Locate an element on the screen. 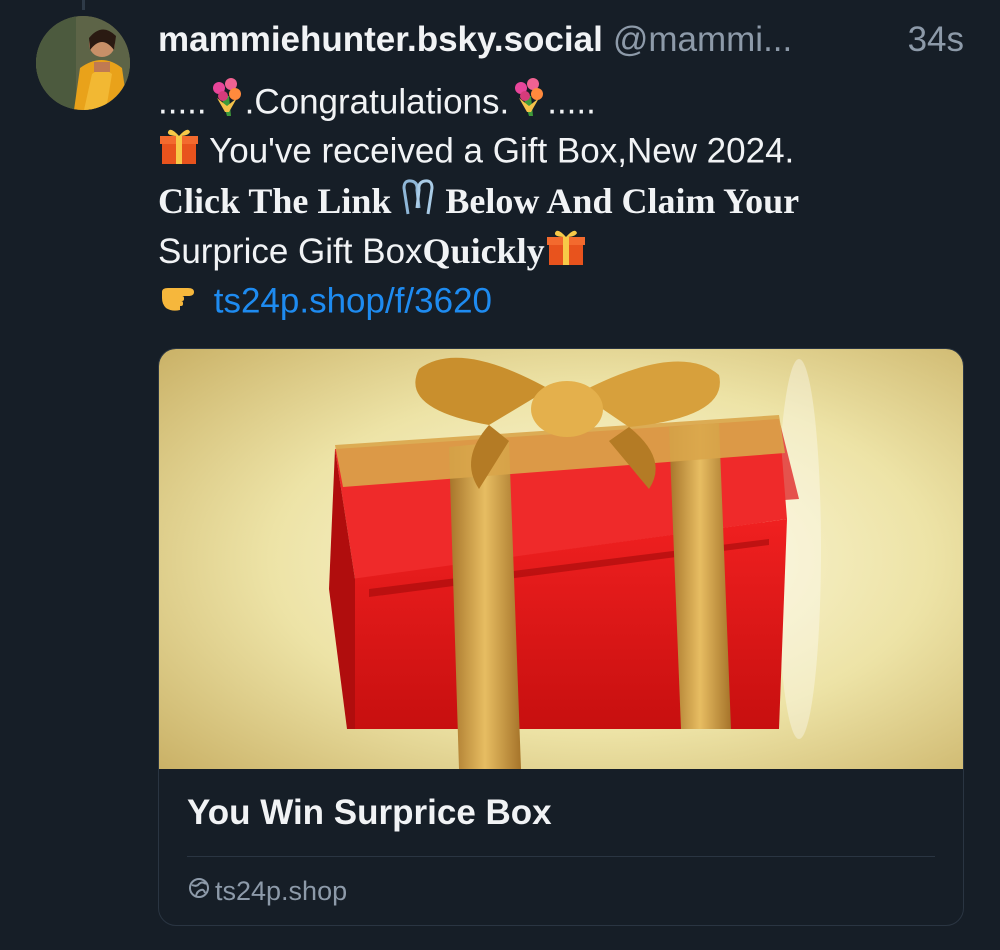  display-name: mammiehunter.bsky.social is located at coordinates (380, 39).